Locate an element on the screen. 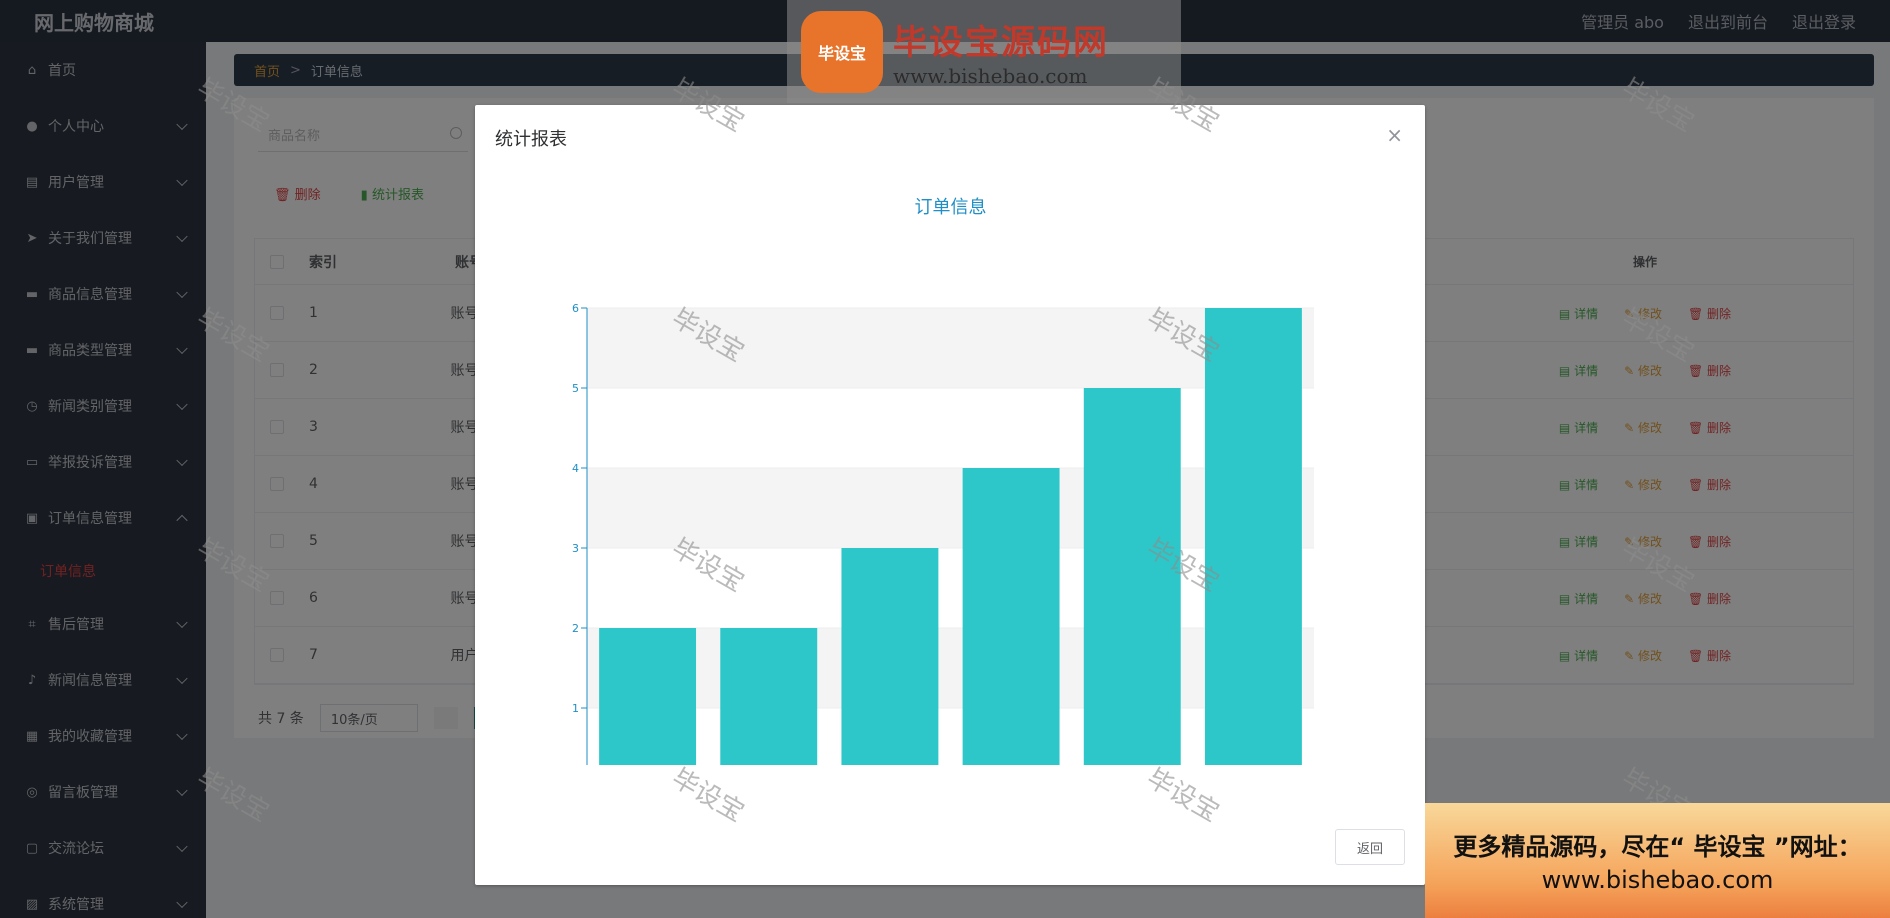 This screenshot has width=1890, height=918. promo-banner: 更多精品源码，尽在“ 毕设宝 ”网址： www.bishebao.com is located at coordinates (1657, 860).